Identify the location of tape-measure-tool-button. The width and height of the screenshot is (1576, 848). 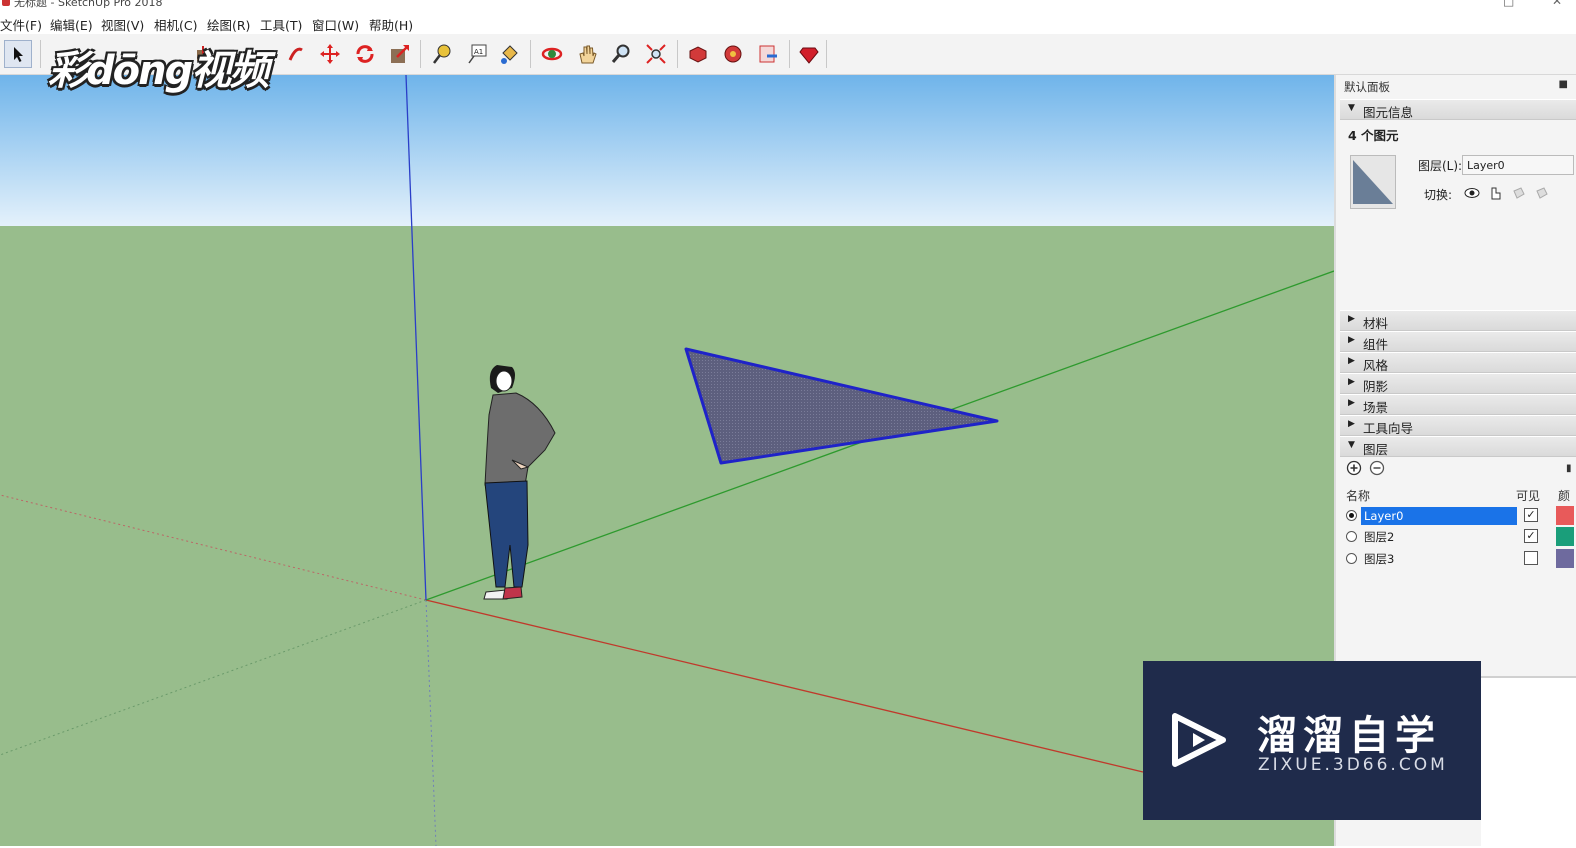
(442, 54).